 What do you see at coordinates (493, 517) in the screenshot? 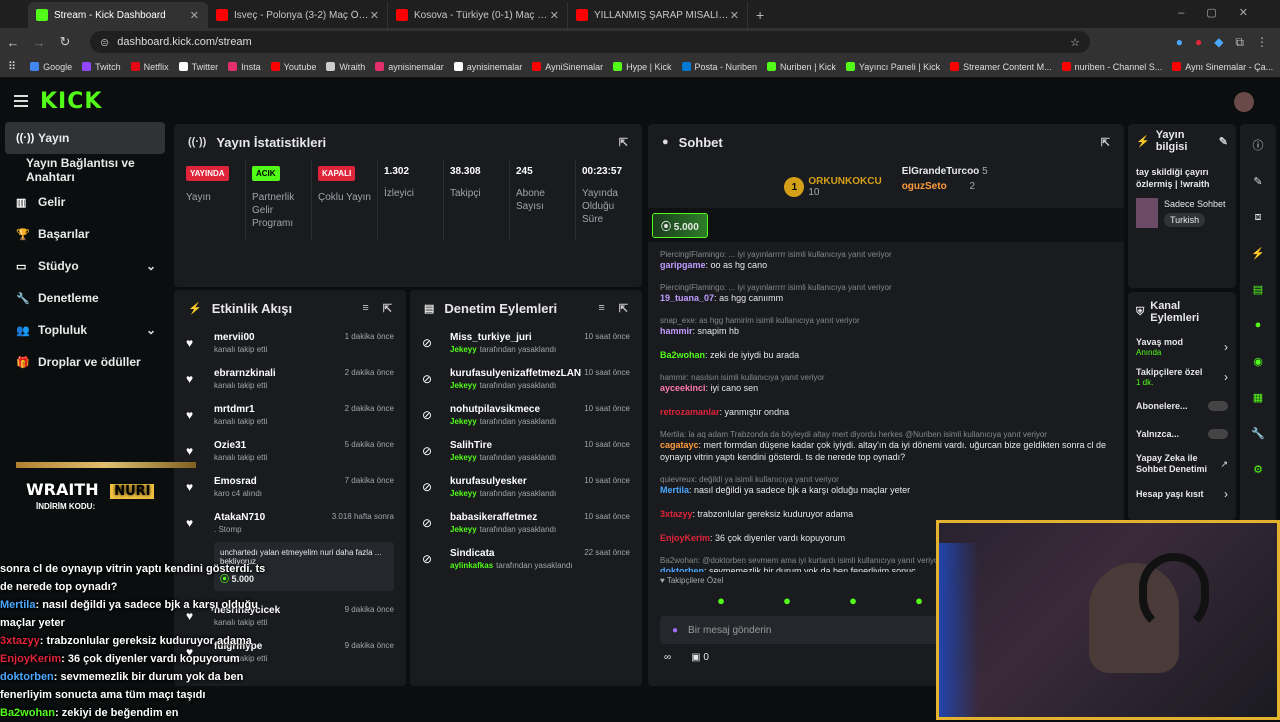
I see `banned-user: babasikeraffetmez` at bounding box center [493, 517].